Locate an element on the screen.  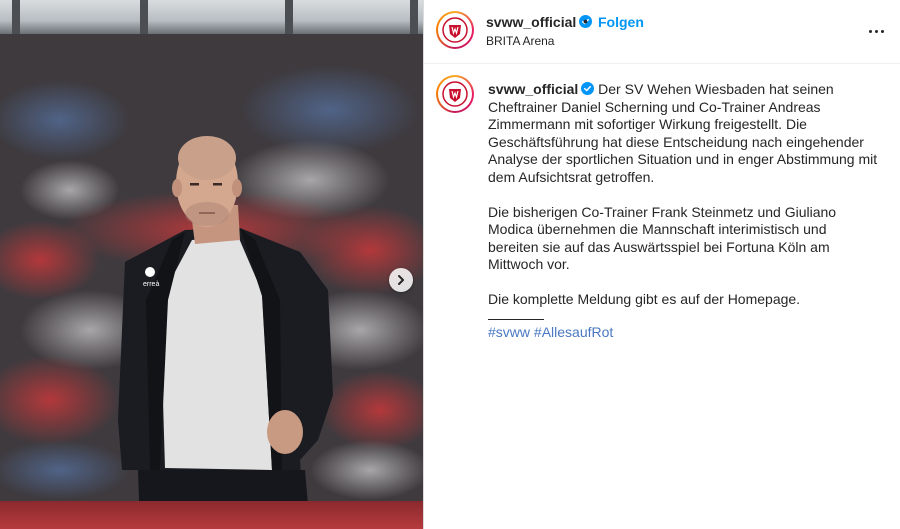
account-avatar is located at coordinates (455, 30).